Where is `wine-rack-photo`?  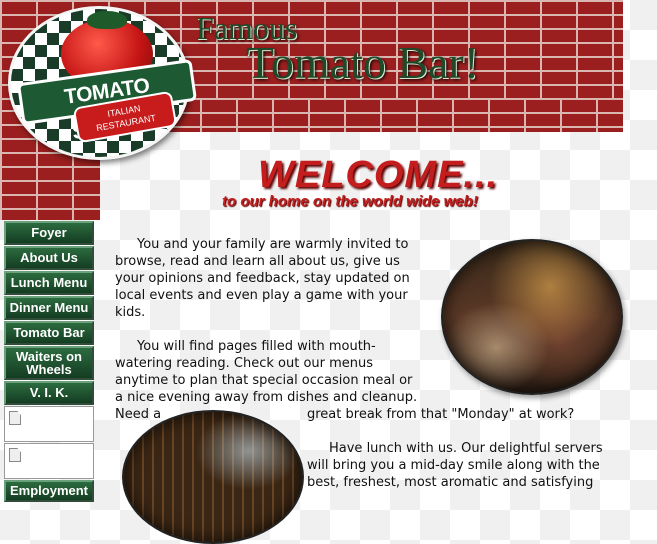
wine-rack-photo is located at coordinates (213, 477).